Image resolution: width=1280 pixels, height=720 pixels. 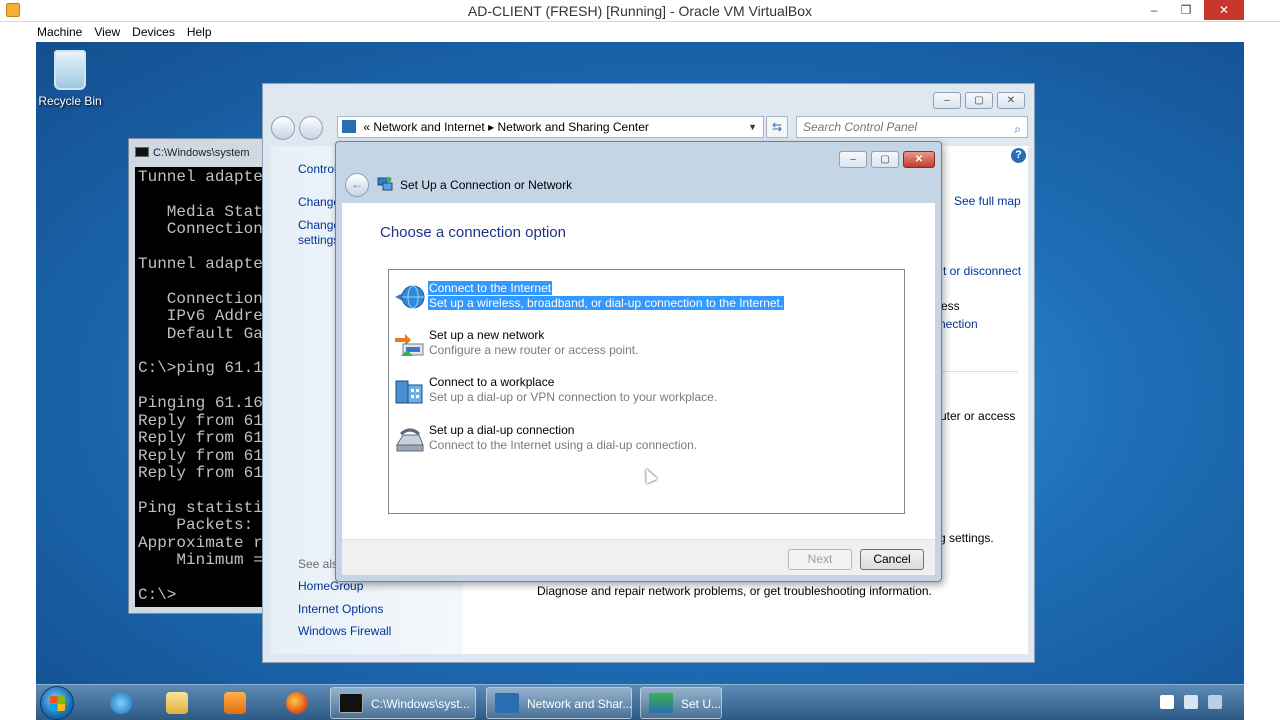 I want to click on change-sharing-settings-link: Change, so click(x=319, y=225).